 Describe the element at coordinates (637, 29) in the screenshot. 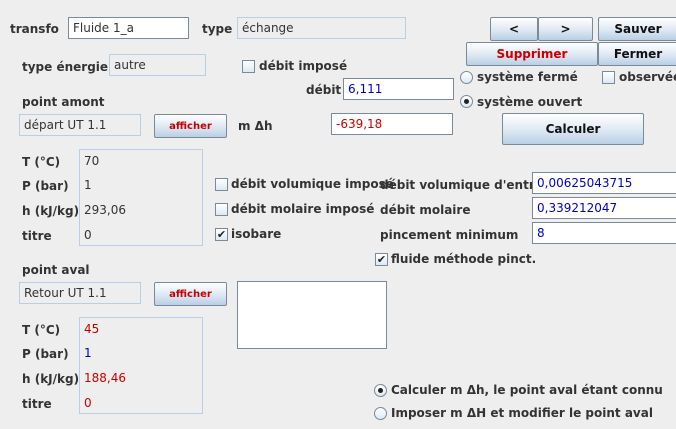

I see `save-button: Sauver` at that location.